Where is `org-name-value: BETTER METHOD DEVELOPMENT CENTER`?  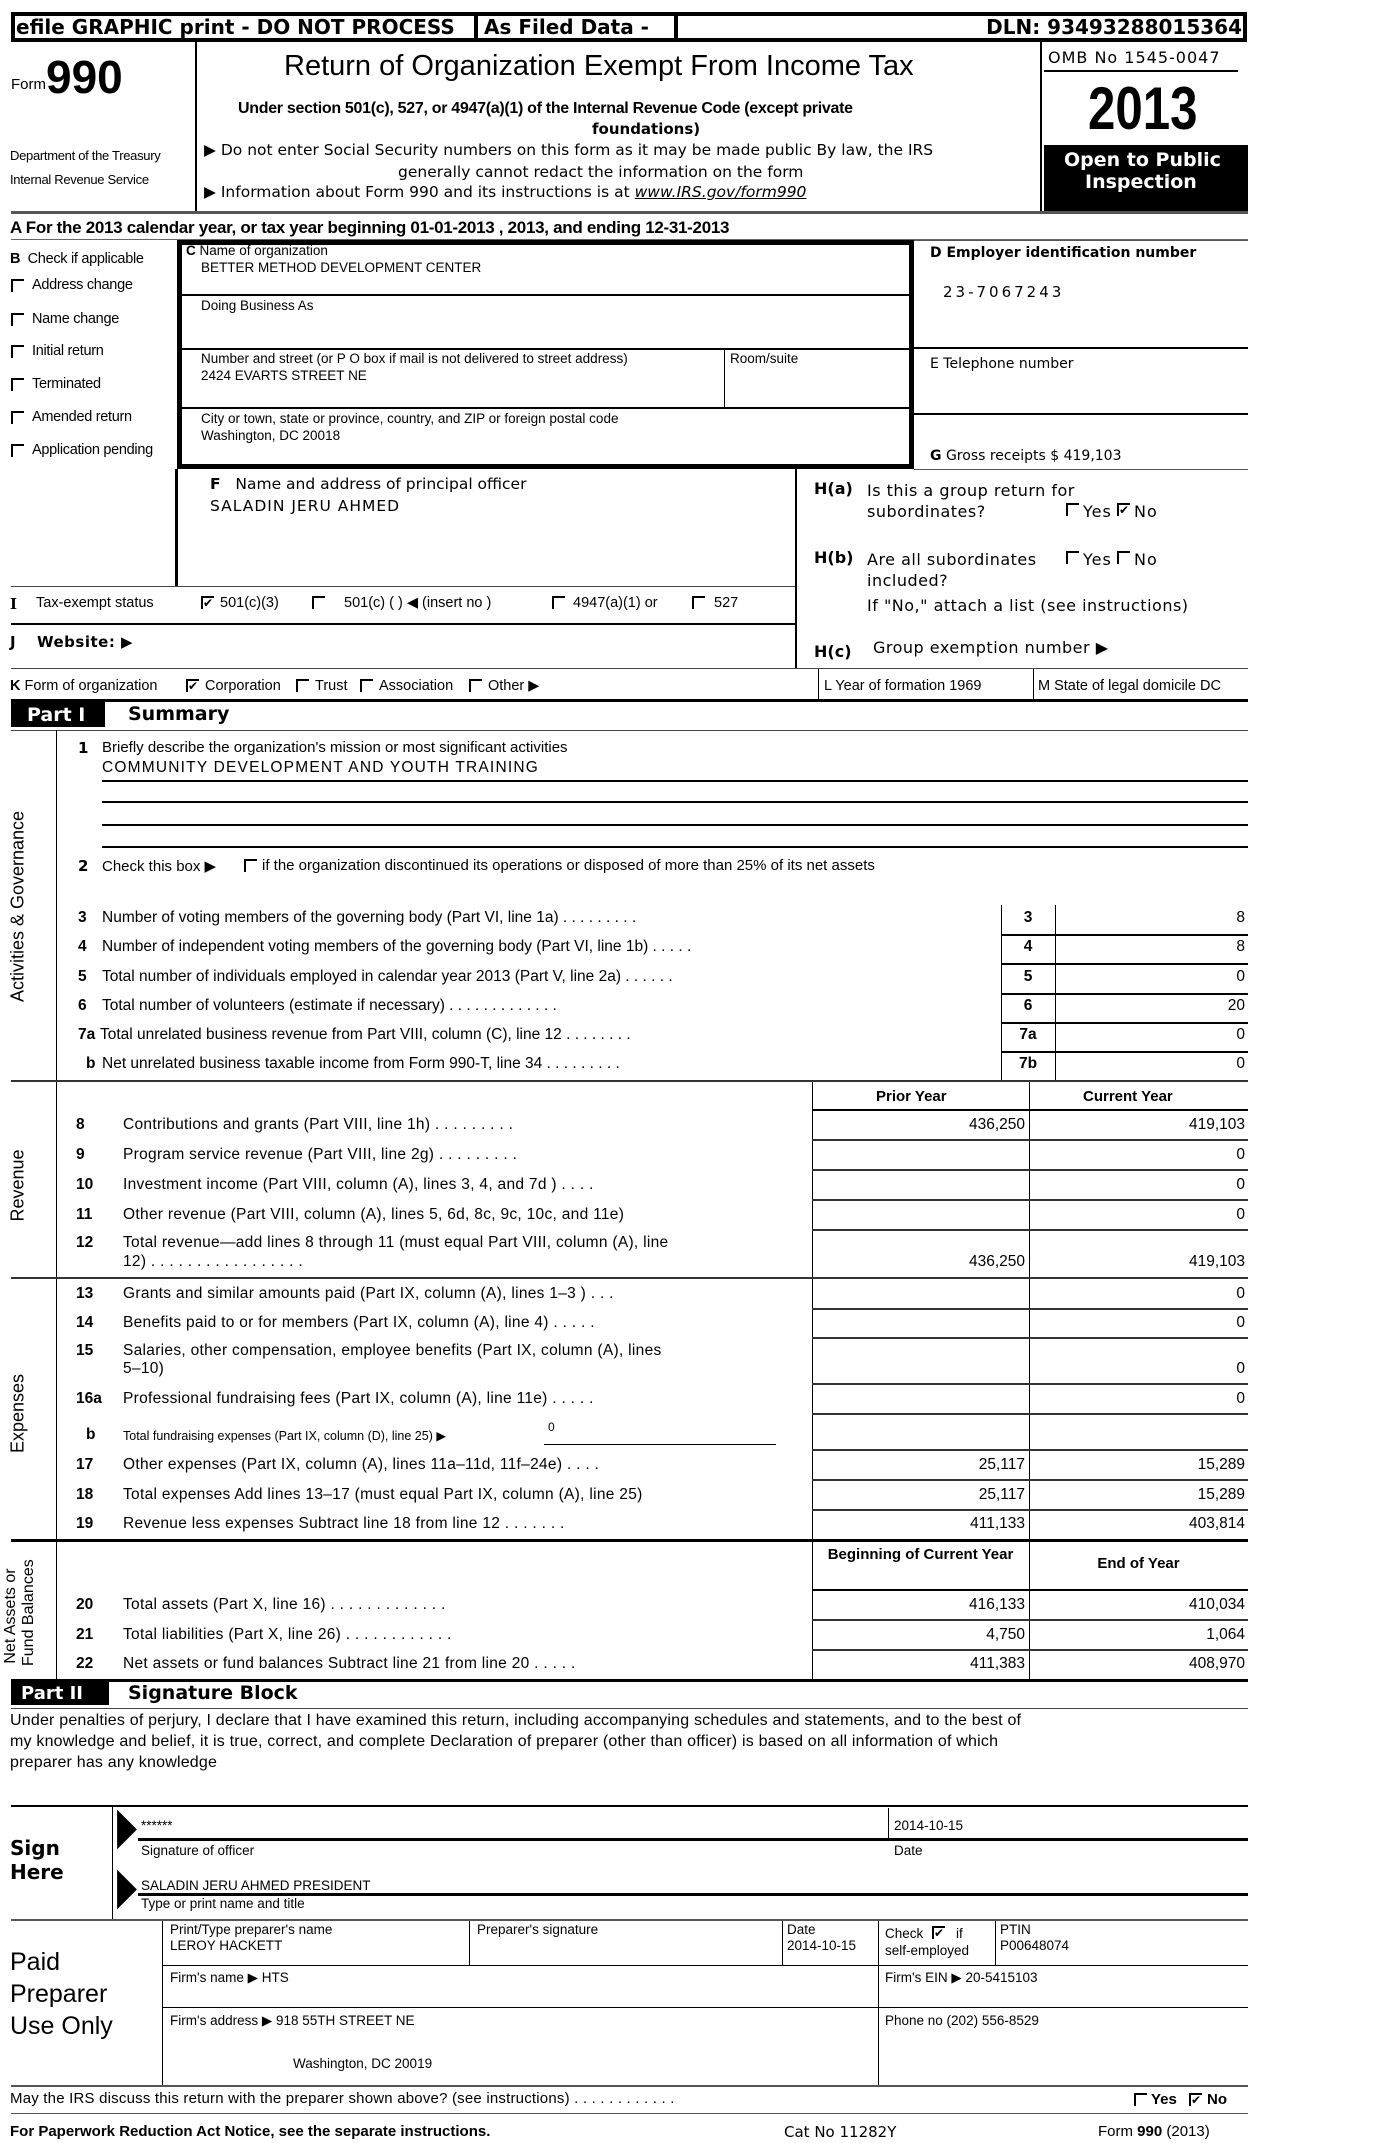 org-name-value: BETTER METHOD DEVELOPMENT CENTER is located at coordinates (341, 267).